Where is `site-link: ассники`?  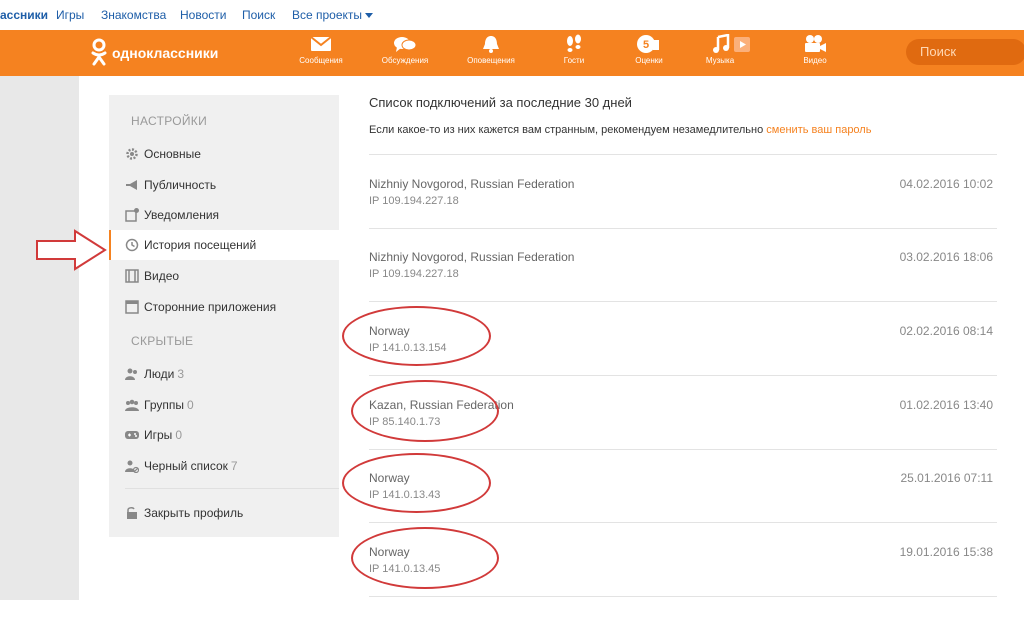
site-link: ассники is located at coordinates (24, 15).